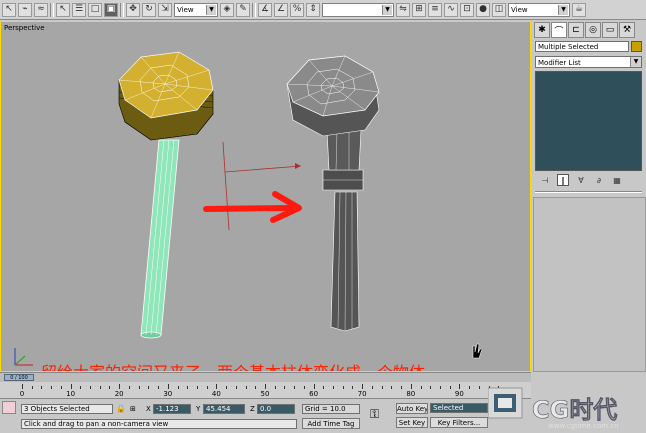  I want to click on curve-editor-icon: ∿, so click(451, 9).